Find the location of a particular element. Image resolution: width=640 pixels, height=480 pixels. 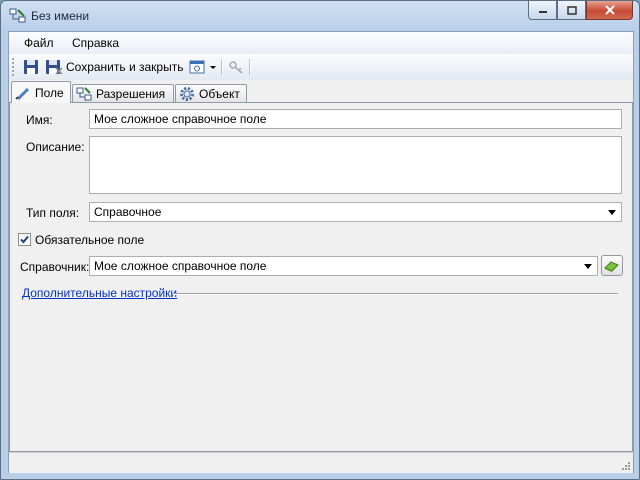

menu-bar: Файл Справка is located at coordinates (321, 43).